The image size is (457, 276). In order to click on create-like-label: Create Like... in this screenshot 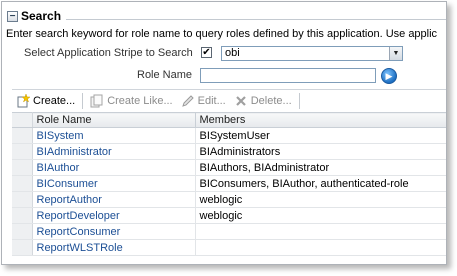, I will do `click(140, 100)`.